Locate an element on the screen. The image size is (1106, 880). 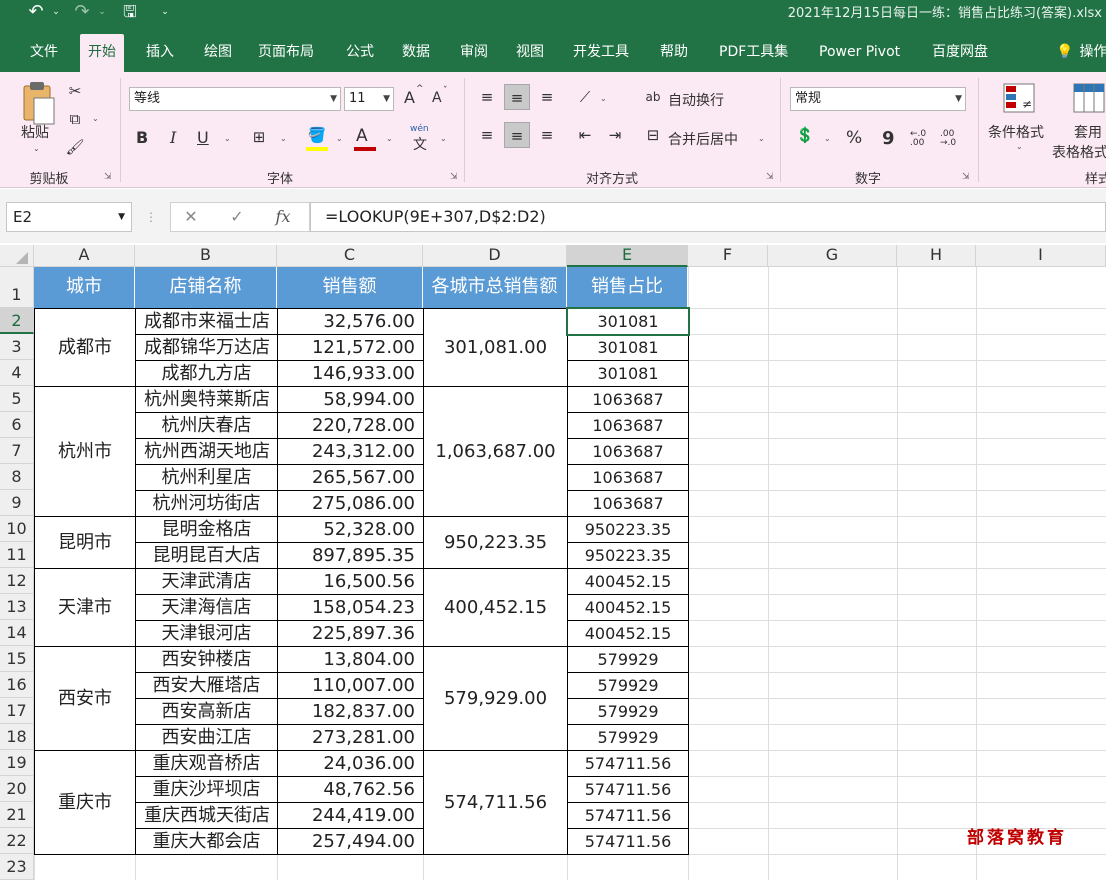
shrink-font-button: A is located at coordinates (437, 98).